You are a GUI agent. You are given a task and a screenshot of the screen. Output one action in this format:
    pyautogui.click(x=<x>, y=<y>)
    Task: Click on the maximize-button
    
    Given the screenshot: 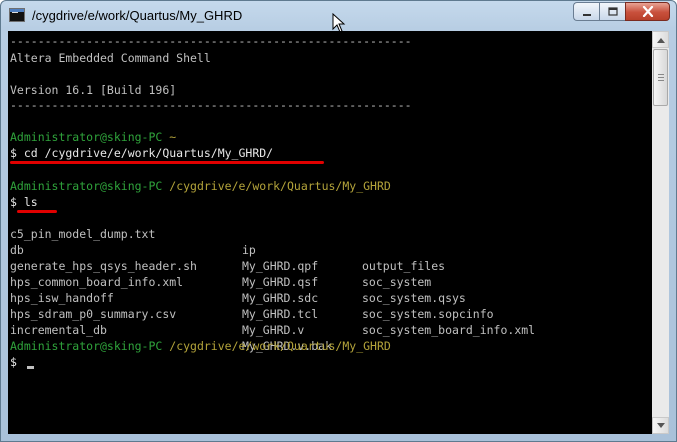 What is the action you would take?
    pyautogui.click(x=612, y=11)
    